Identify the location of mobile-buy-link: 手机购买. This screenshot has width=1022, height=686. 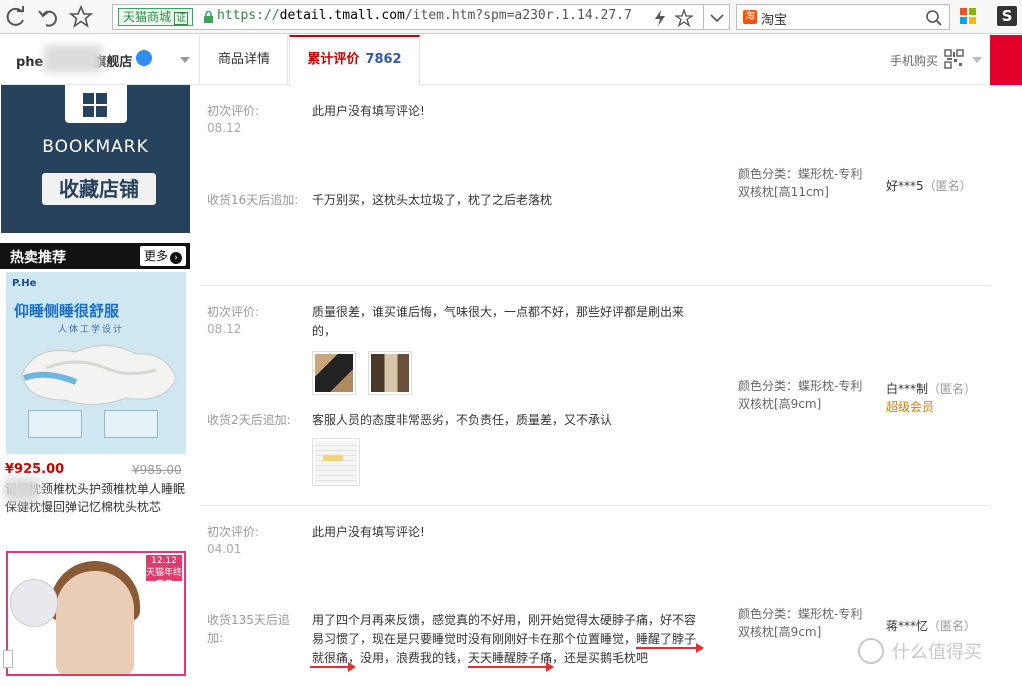
(914, 60).